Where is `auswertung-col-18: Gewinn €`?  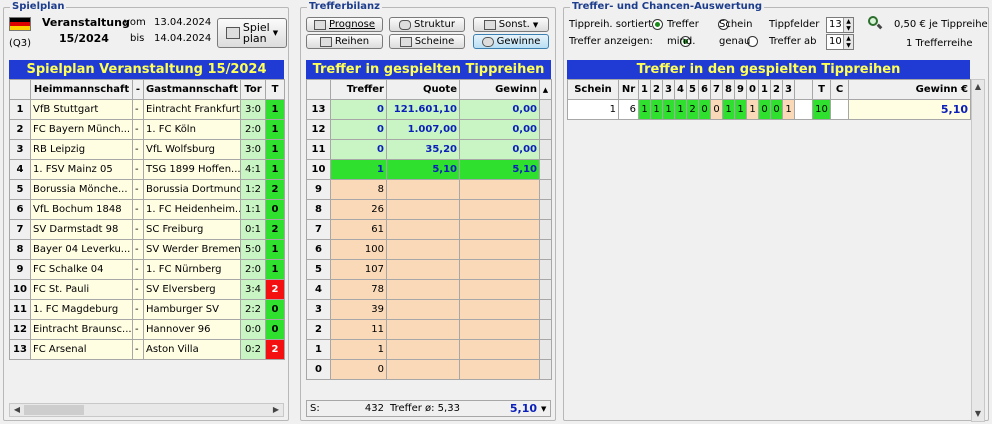 auswertung-col-18: Gewinn € is located at coordinates (909, 89).